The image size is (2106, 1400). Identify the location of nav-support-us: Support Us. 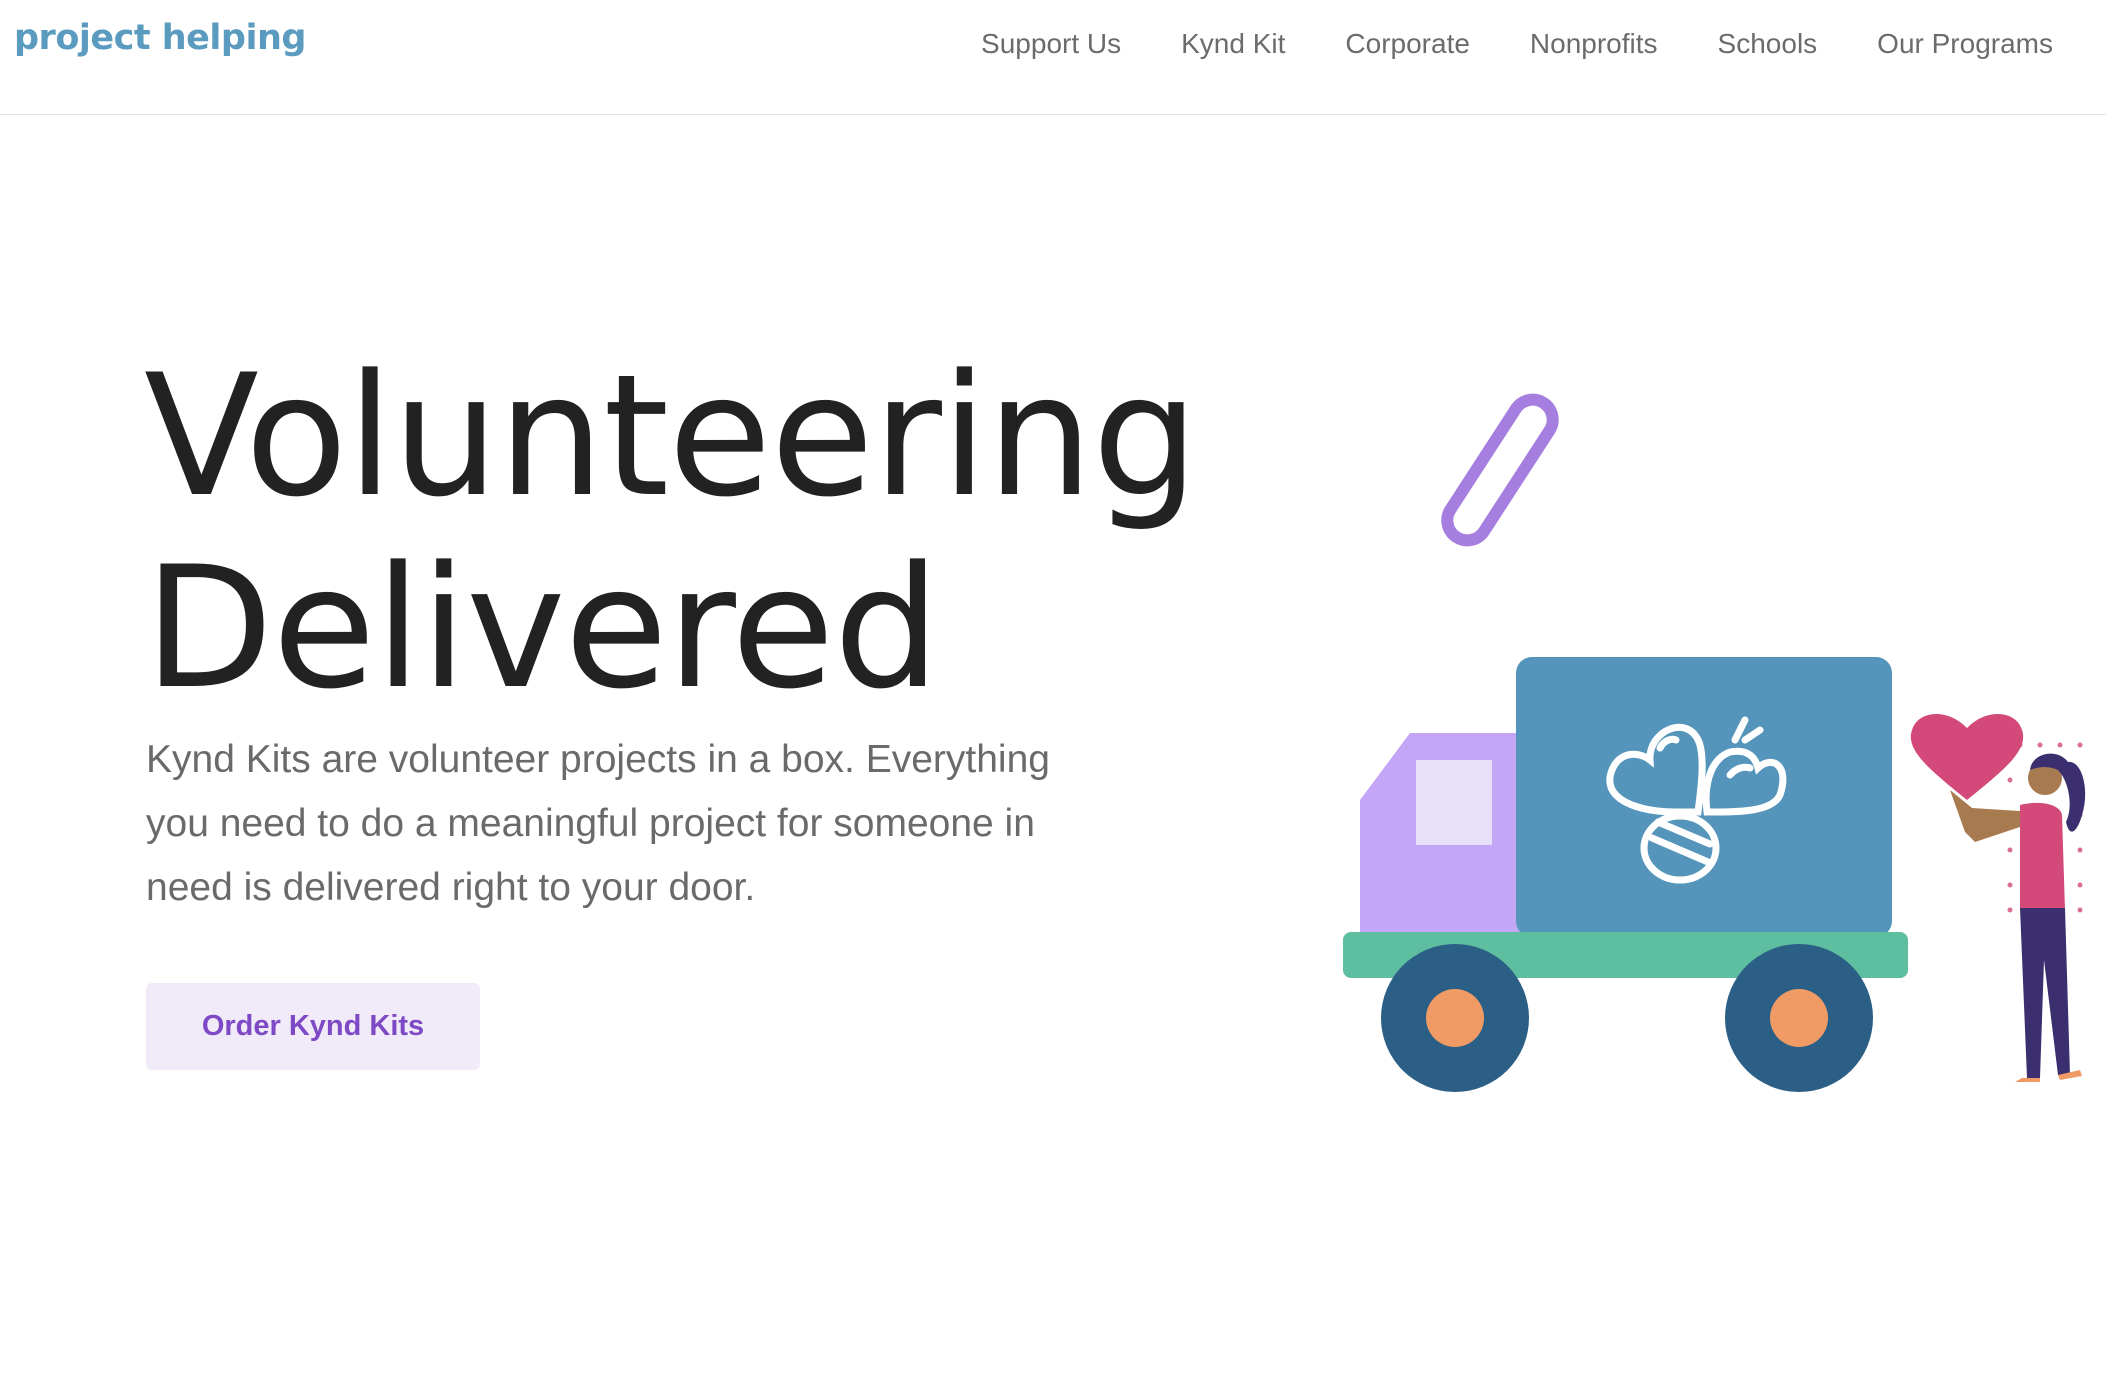
(1051, 44).